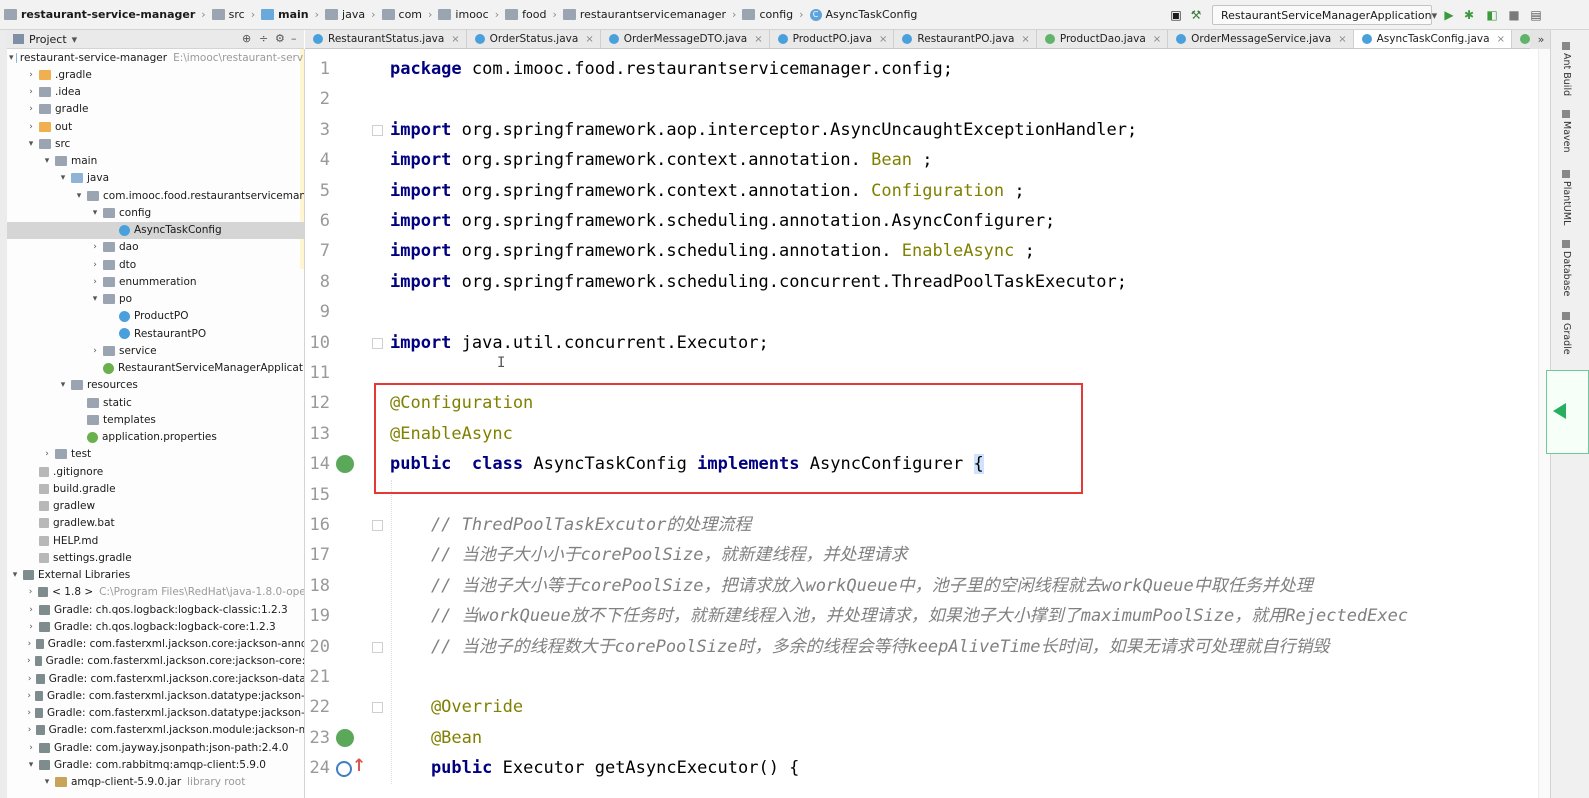 The image size is (1589, 798). Describe the element at coordinates (533, 39) in the screenshot. I see `tab-orderstatus: OrderStatus.java ×` at that location.